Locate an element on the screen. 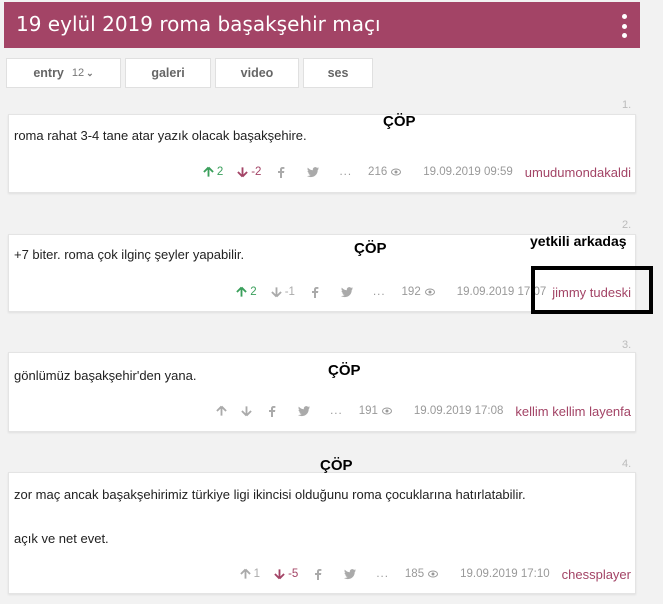  tab-video-label: video is located at coordinates (257, 73).